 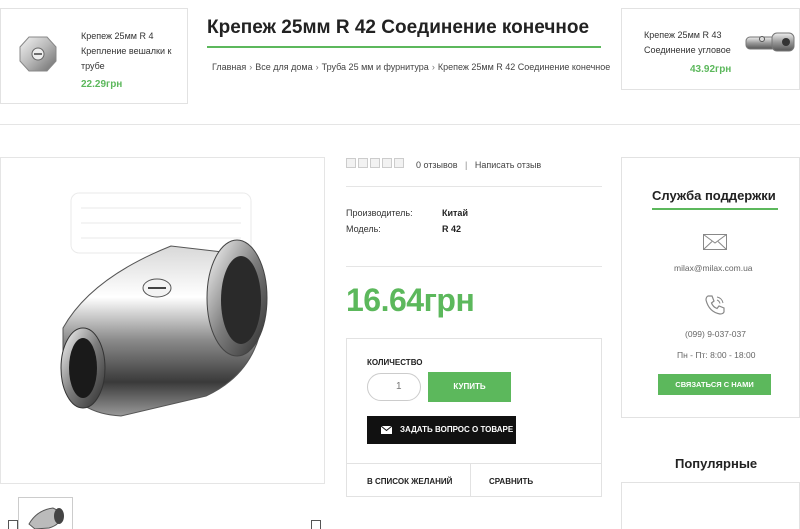 I want to click on support-phone: (099) 9-037-037, so click(x=715, y=334).